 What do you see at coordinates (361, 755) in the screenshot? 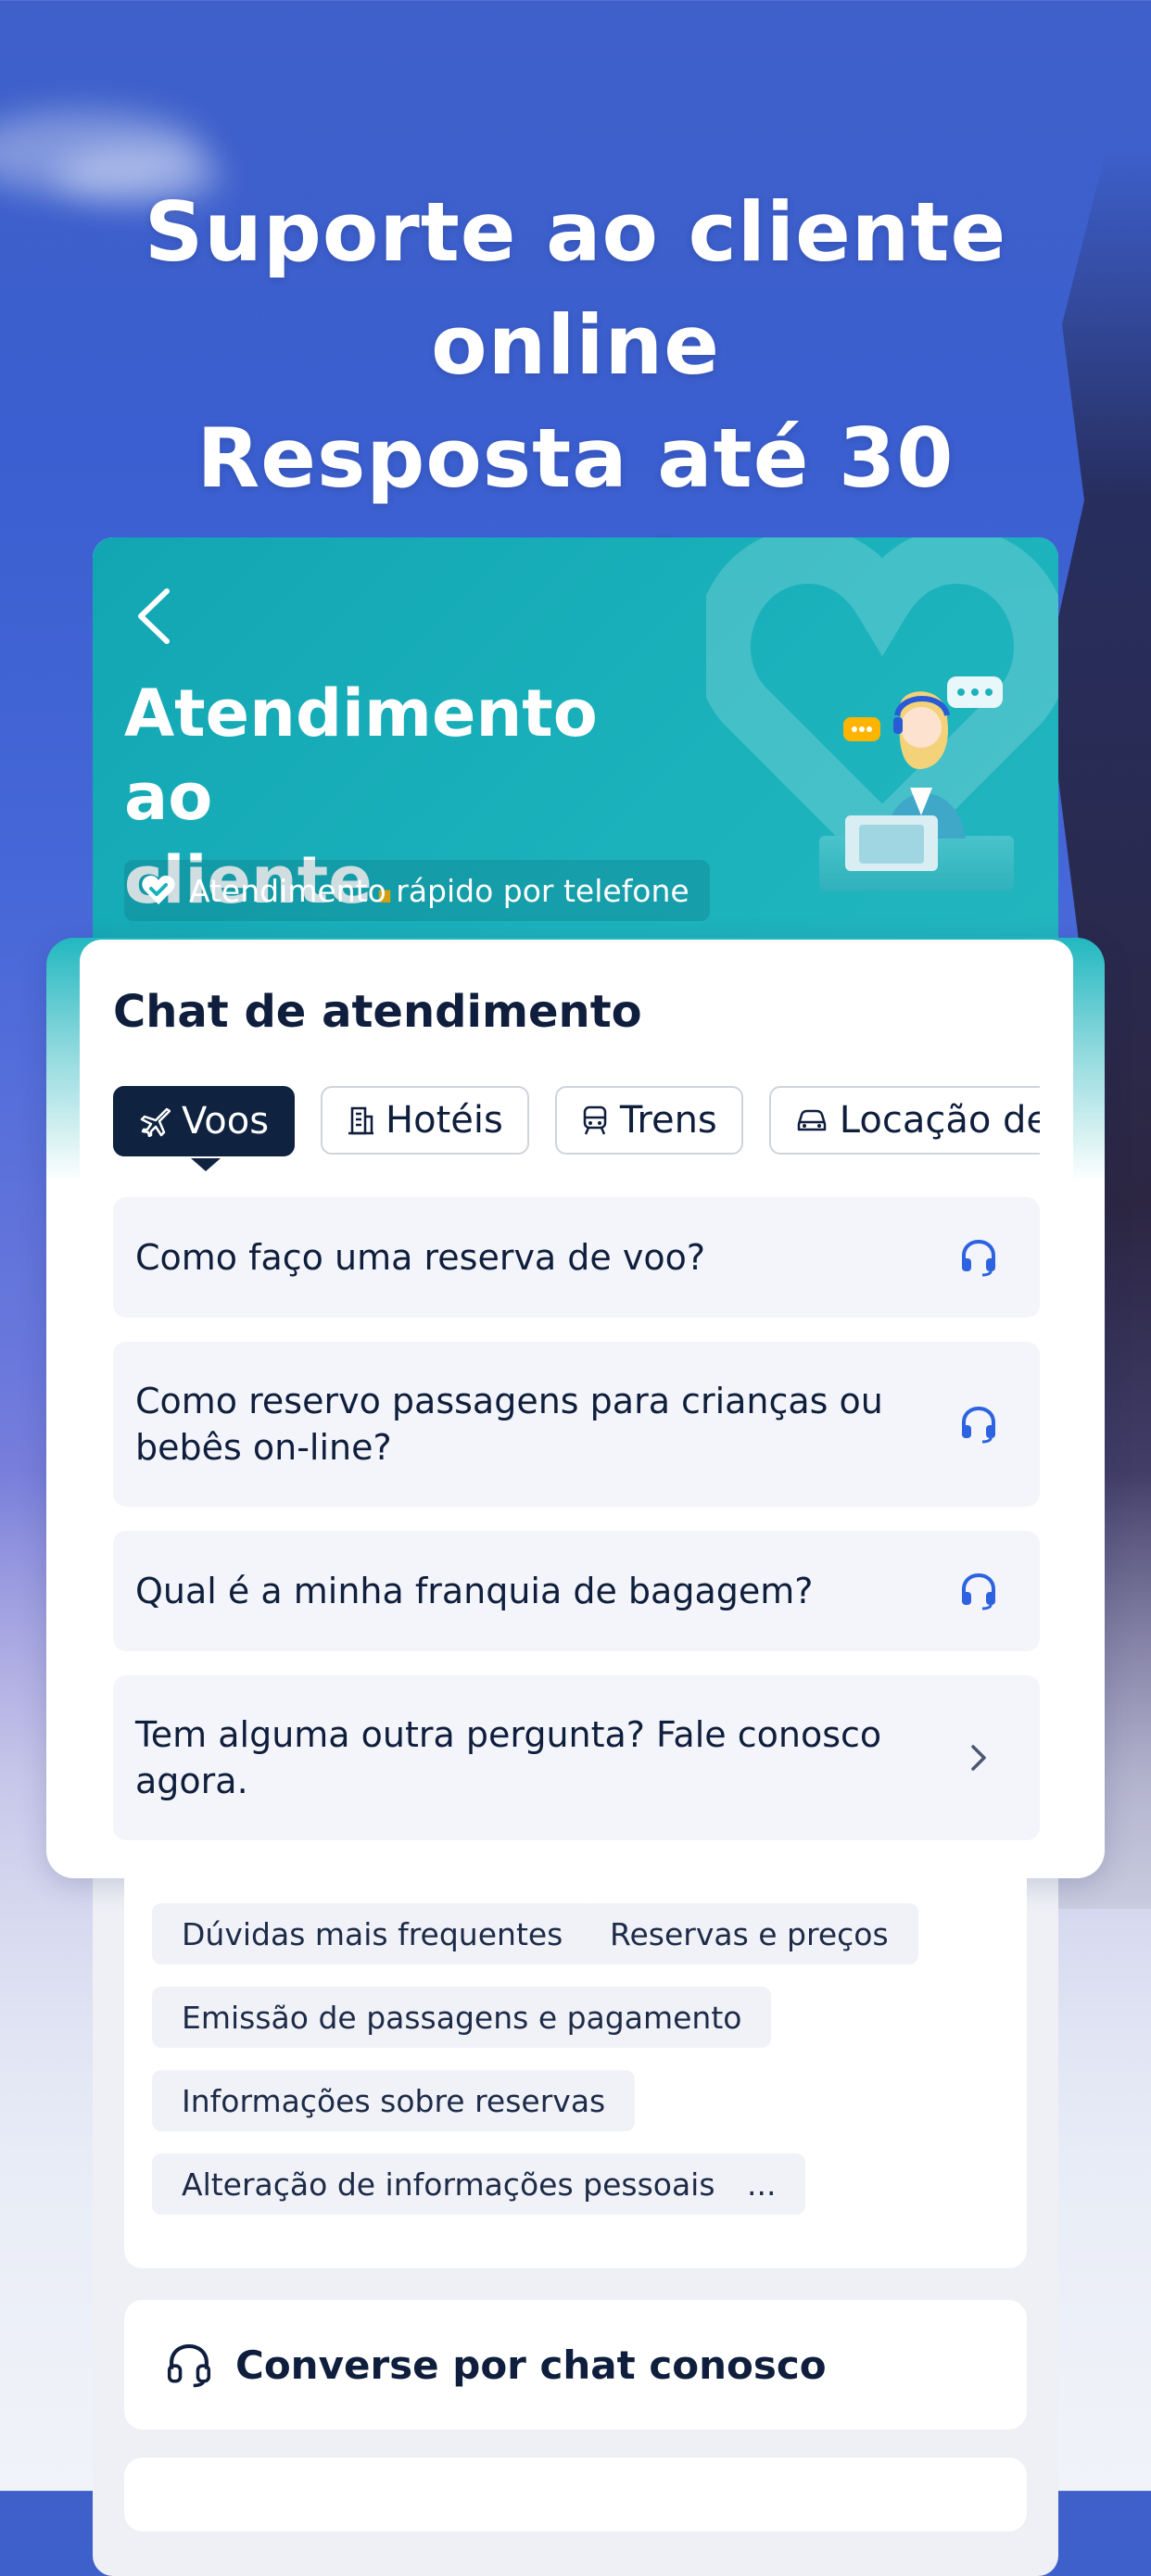
I see `title-line-1: Atendimento ao` at bounding box center [361, 755].